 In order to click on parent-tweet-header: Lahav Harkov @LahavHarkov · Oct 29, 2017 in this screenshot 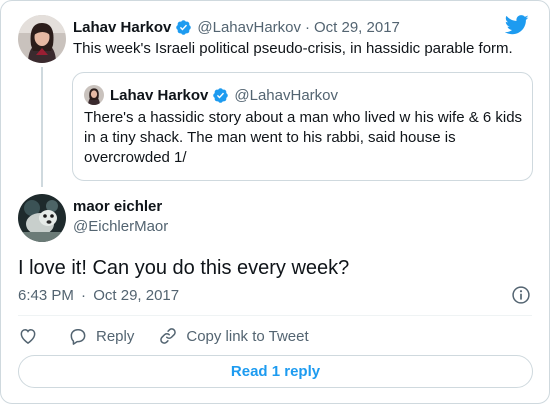, I will do `click(236, 27)`.